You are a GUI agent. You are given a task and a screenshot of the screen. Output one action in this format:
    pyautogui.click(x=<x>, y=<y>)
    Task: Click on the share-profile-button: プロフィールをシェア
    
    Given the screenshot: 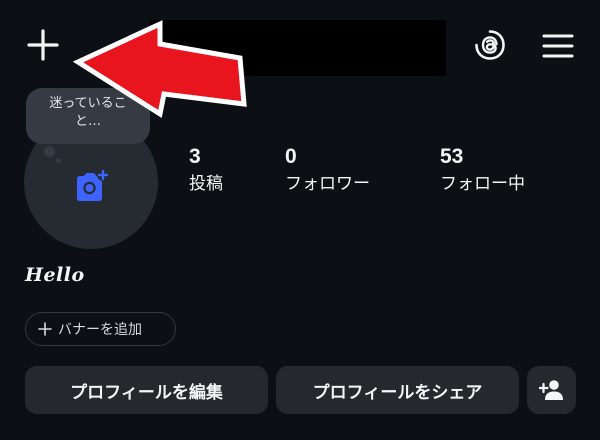 What is the action you would take?
    pyautogui.click(x=397, y=390)
    